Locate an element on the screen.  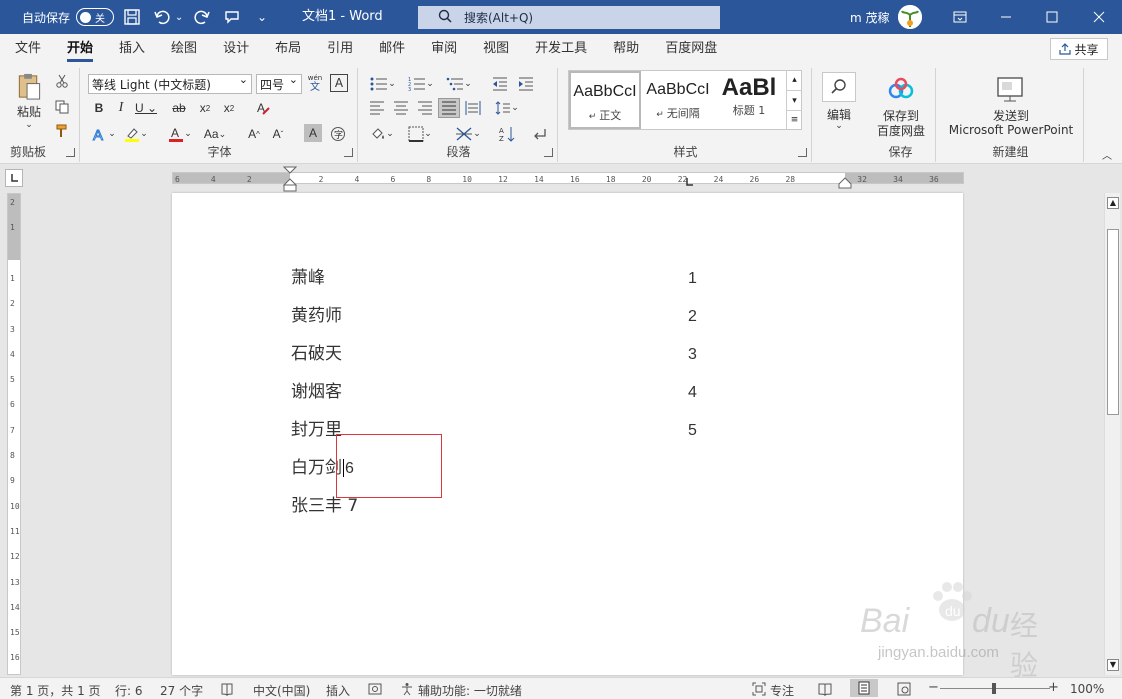
tab-home: 开始 is located at coordinates (80, 49).